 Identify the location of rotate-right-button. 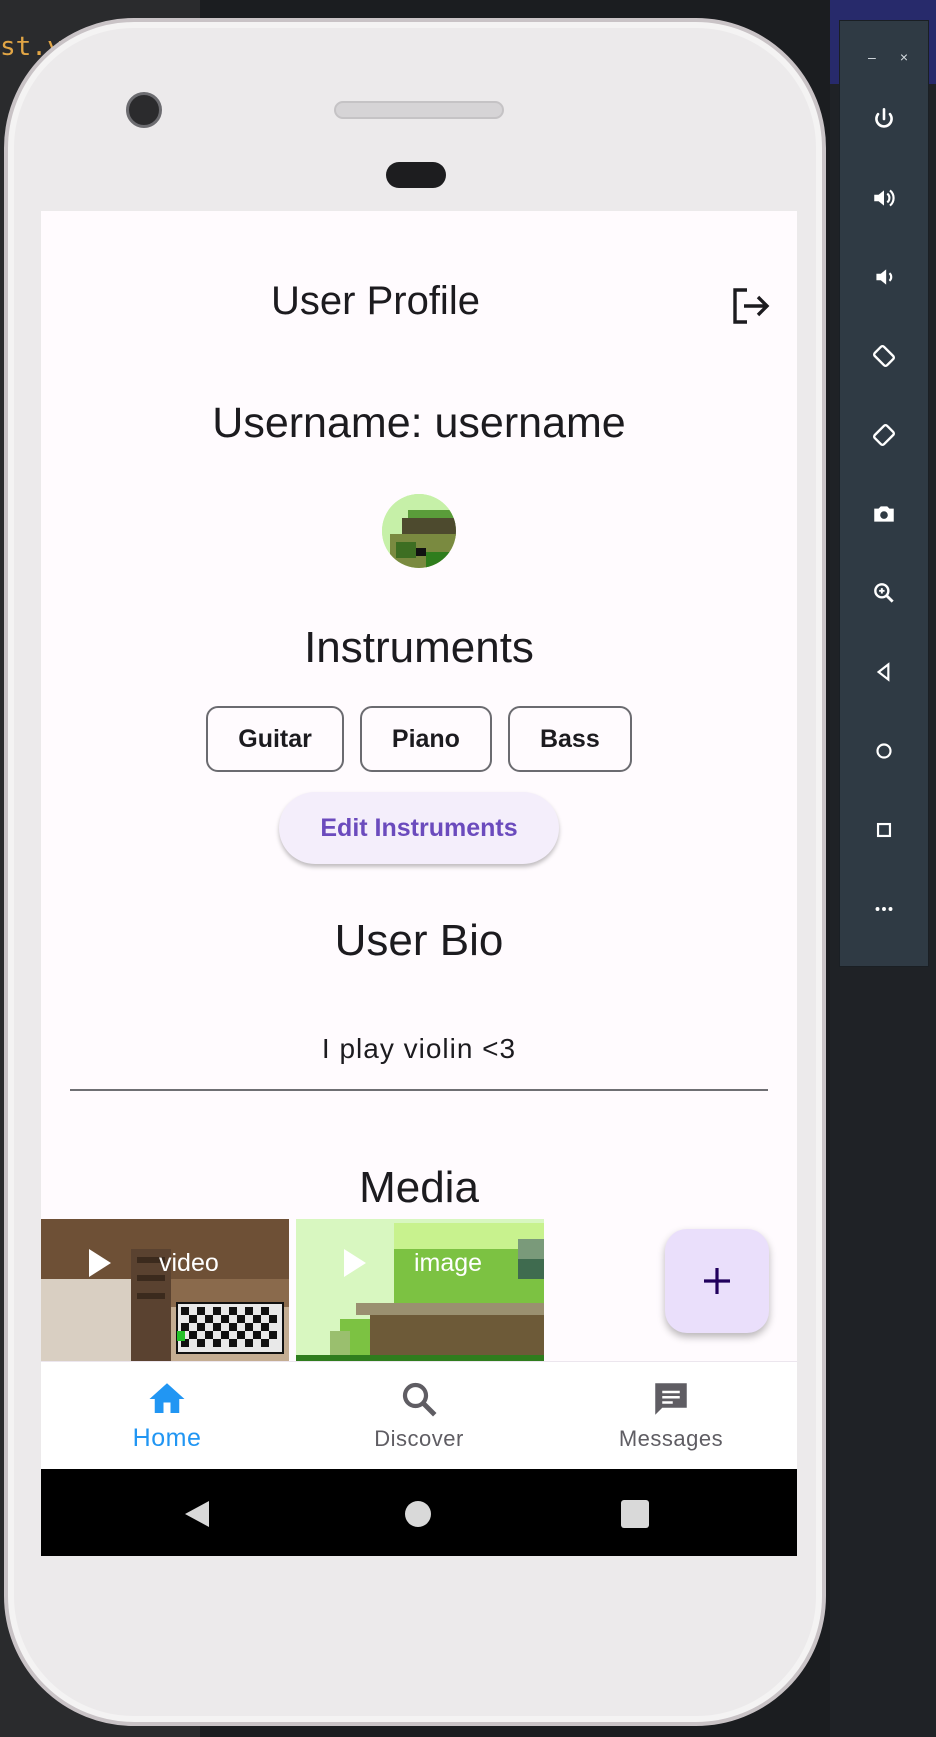
(884, 434).